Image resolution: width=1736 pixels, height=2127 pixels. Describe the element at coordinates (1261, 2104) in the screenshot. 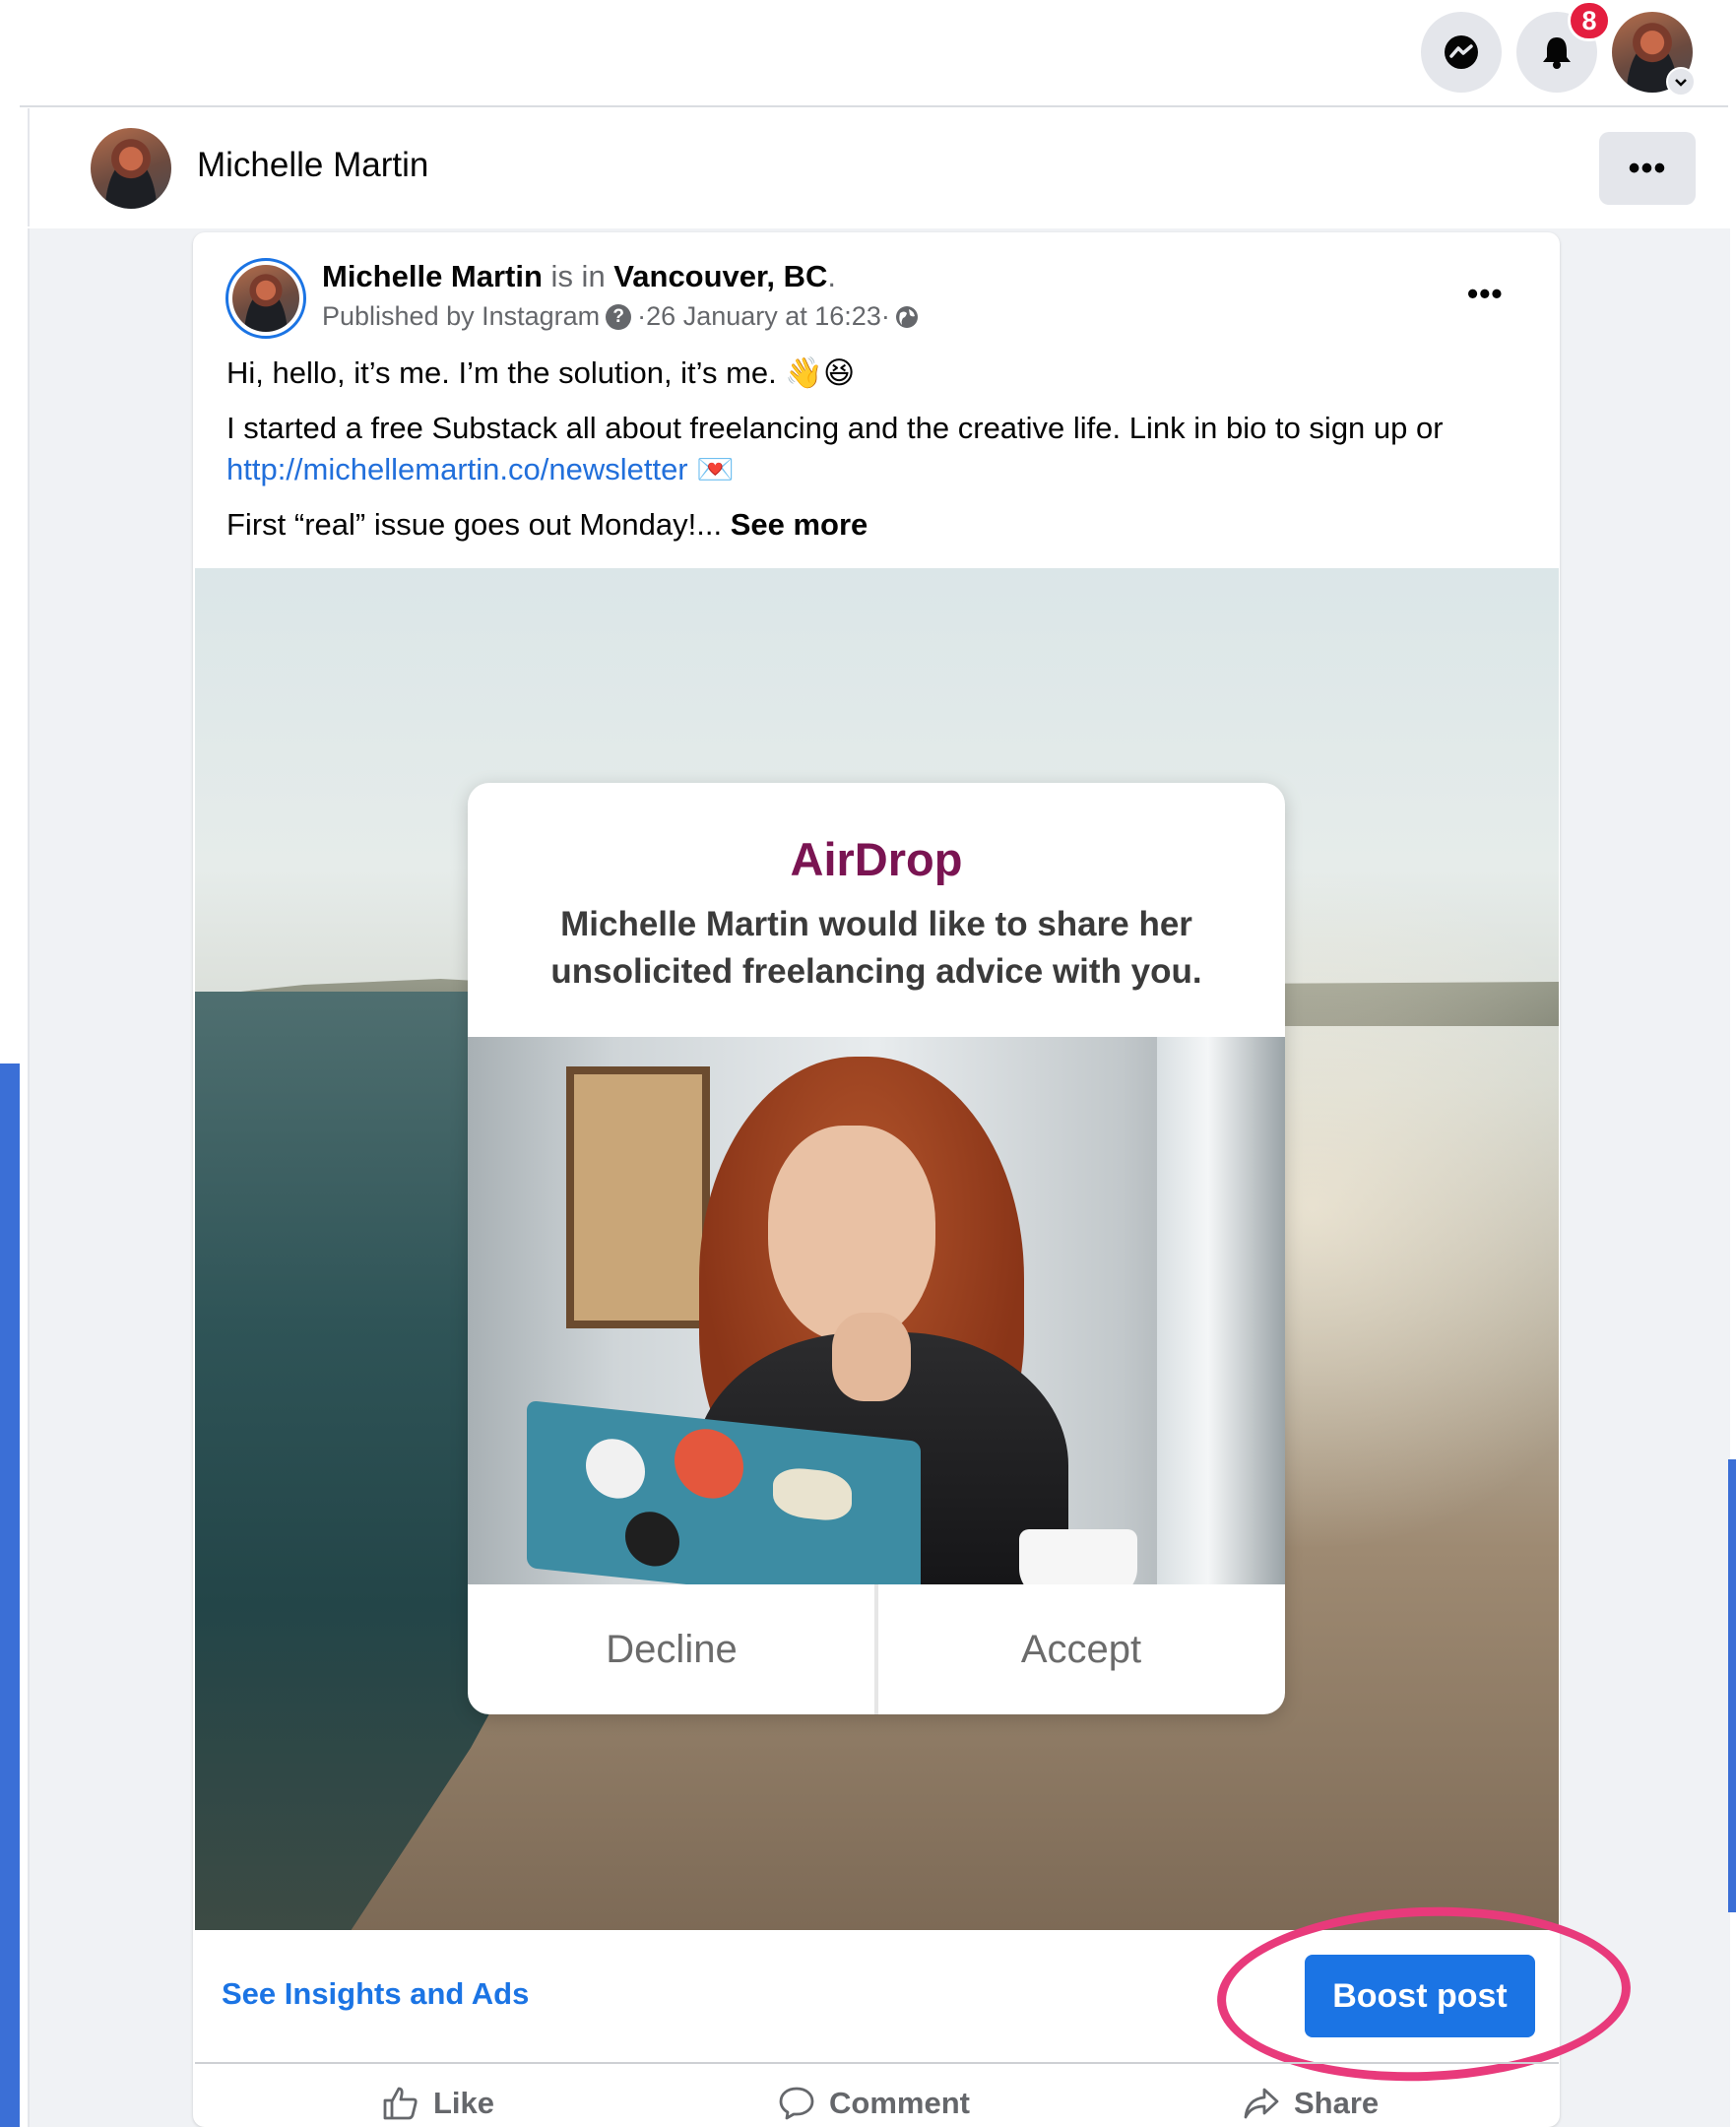

I see `share-icon` at that location.